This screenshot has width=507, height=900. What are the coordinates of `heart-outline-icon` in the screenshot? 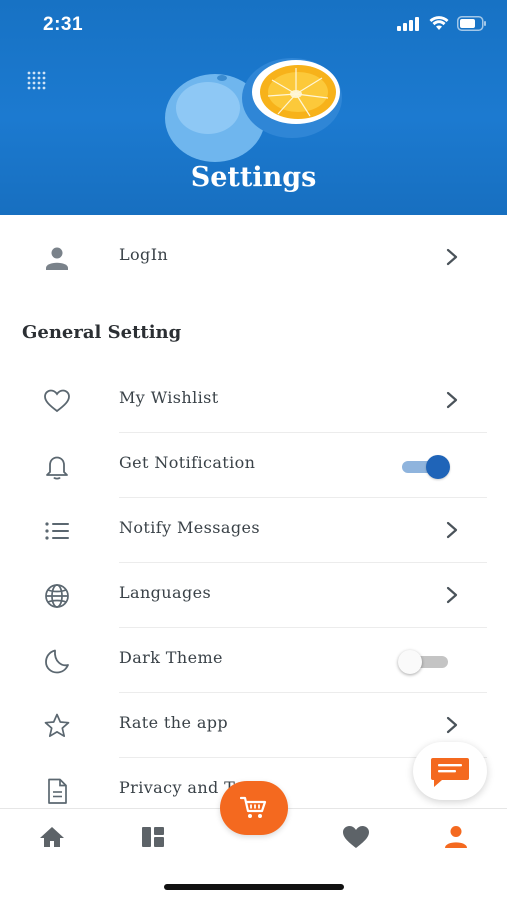 It's located at (57, 401).